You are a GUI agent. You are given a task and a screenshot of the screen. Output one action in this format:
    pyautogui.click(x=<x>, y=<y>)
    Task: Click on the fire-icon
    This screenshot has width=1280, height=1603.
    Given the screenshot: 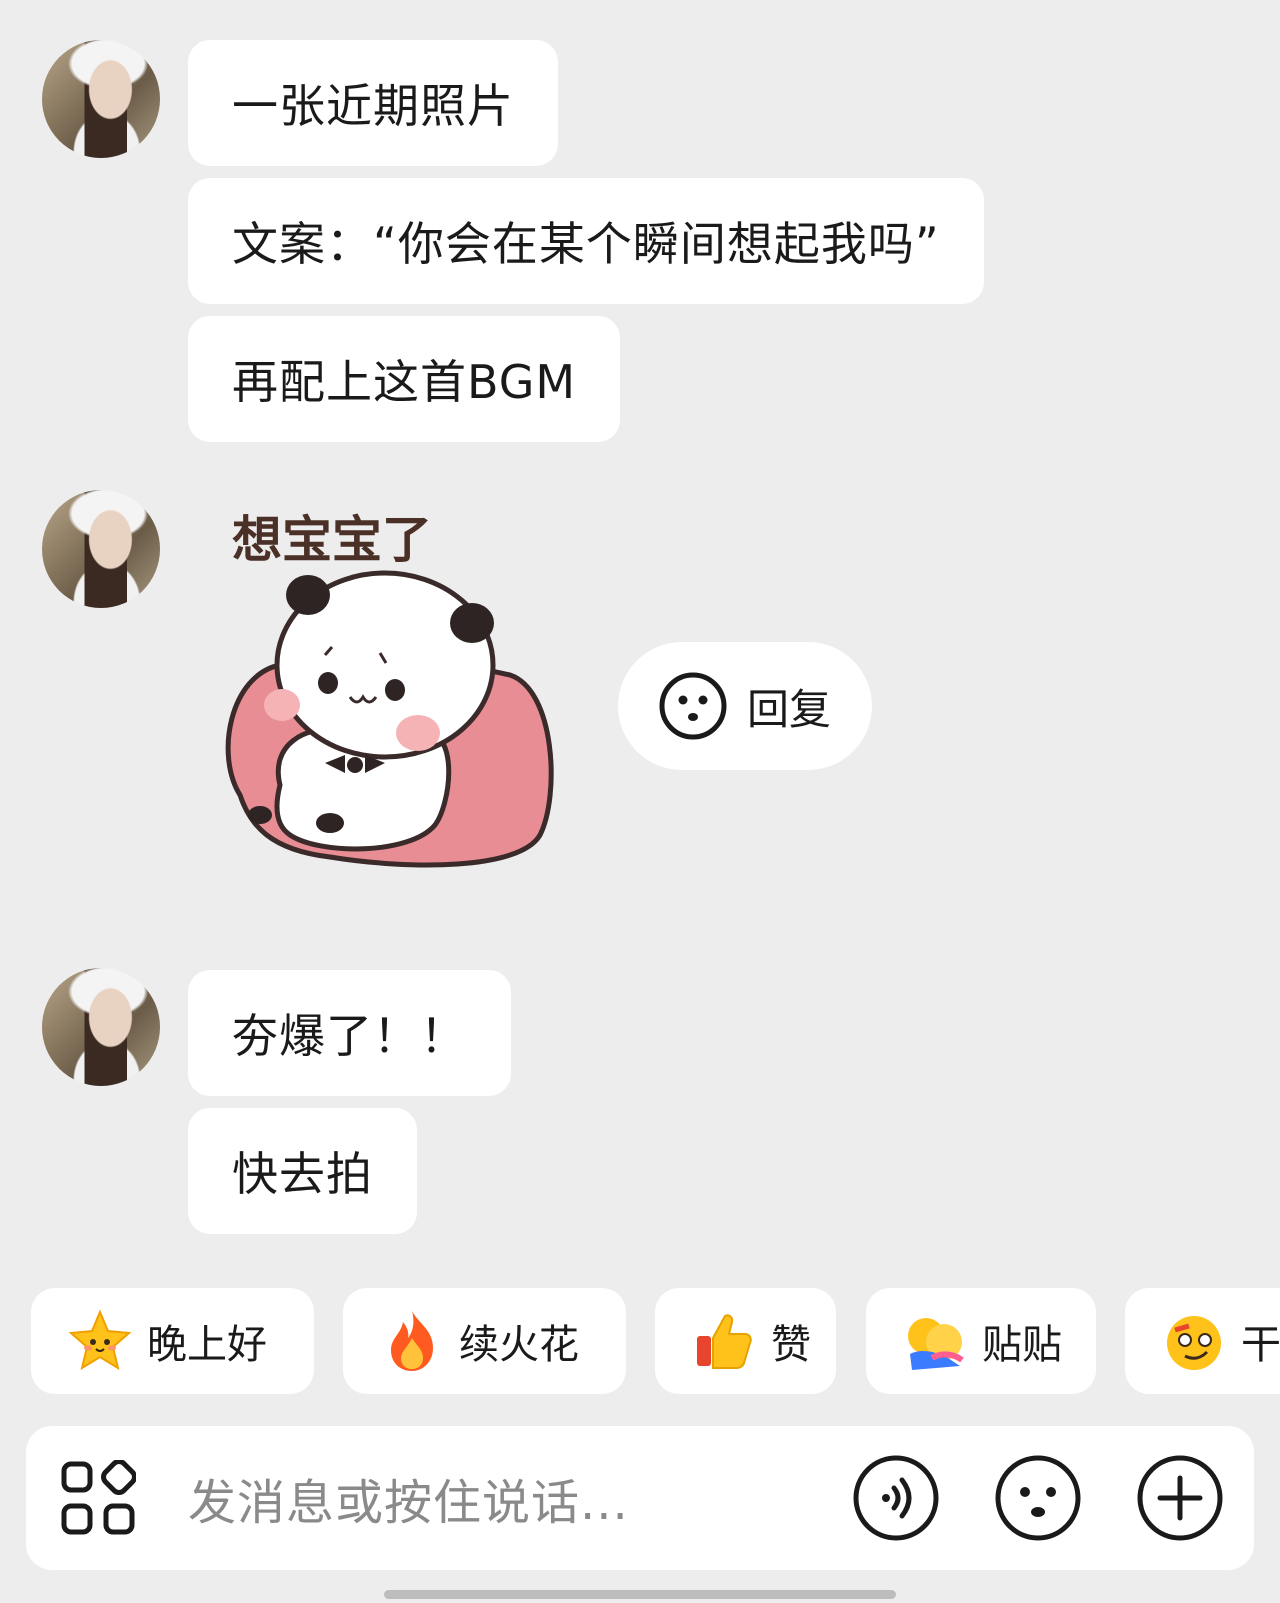 What is the action you would take?
    pyautogui.click(x=412, y=1341)
    